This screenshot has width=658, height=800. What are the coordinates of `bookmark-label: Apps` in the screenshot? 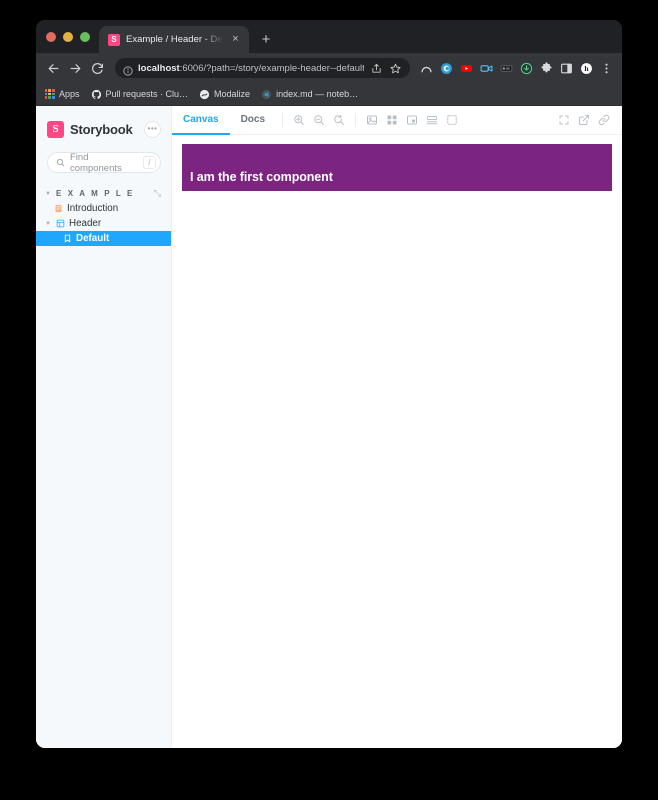 It's located at (69, 94).